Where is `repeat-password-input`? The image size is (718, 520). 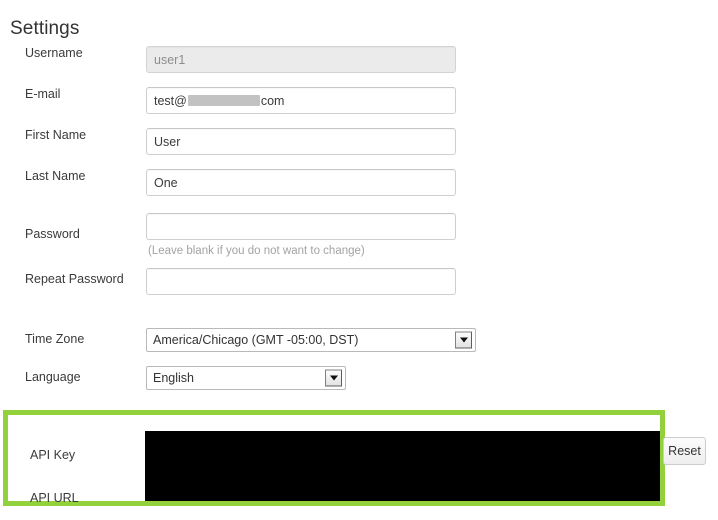
repeat-password-input is located at coordinates (301, 281).